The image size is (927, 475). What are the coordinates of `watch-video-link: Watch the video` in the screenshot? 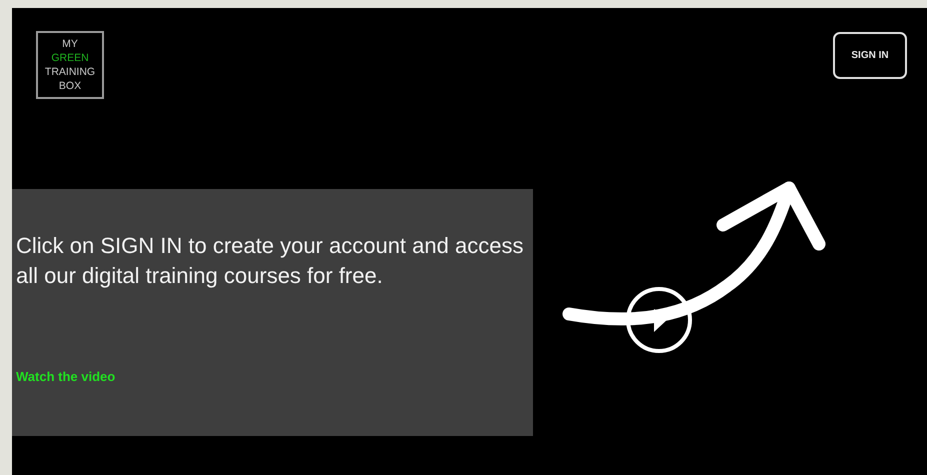 It's located at (66, 376).